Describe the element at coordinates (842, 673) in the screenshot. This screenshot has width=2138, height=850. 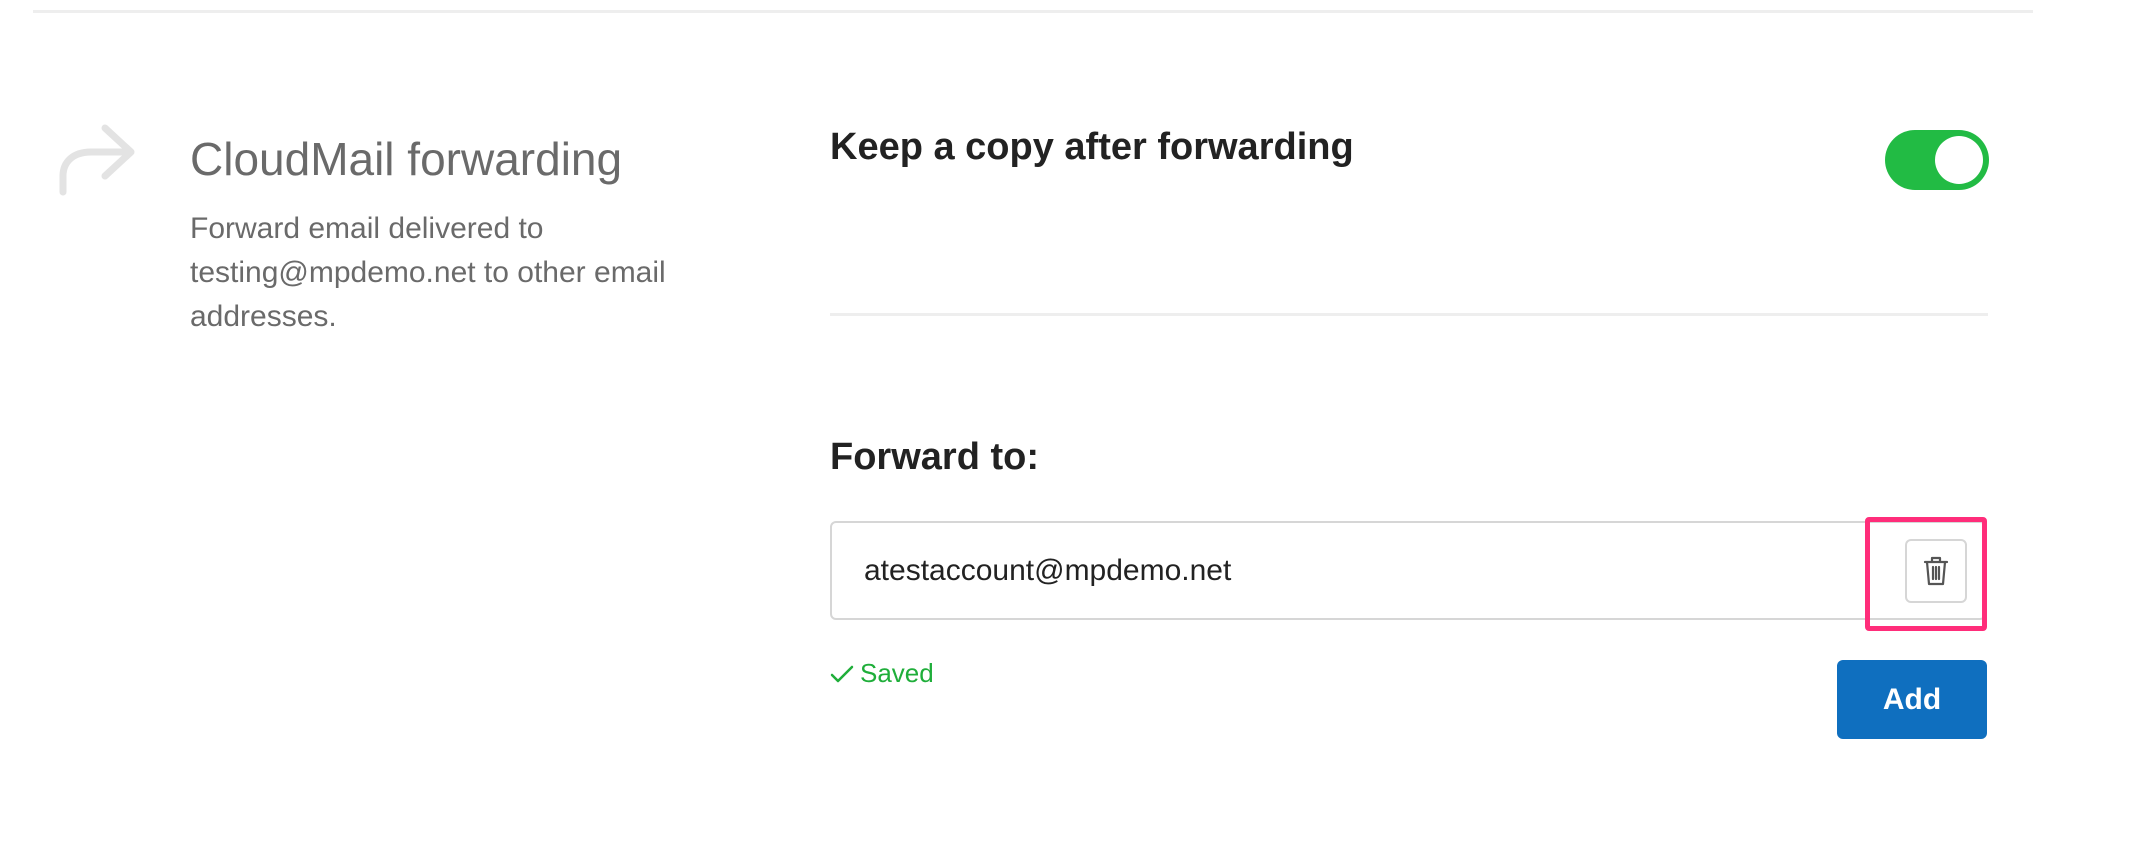
I see `check-icon` at that location.